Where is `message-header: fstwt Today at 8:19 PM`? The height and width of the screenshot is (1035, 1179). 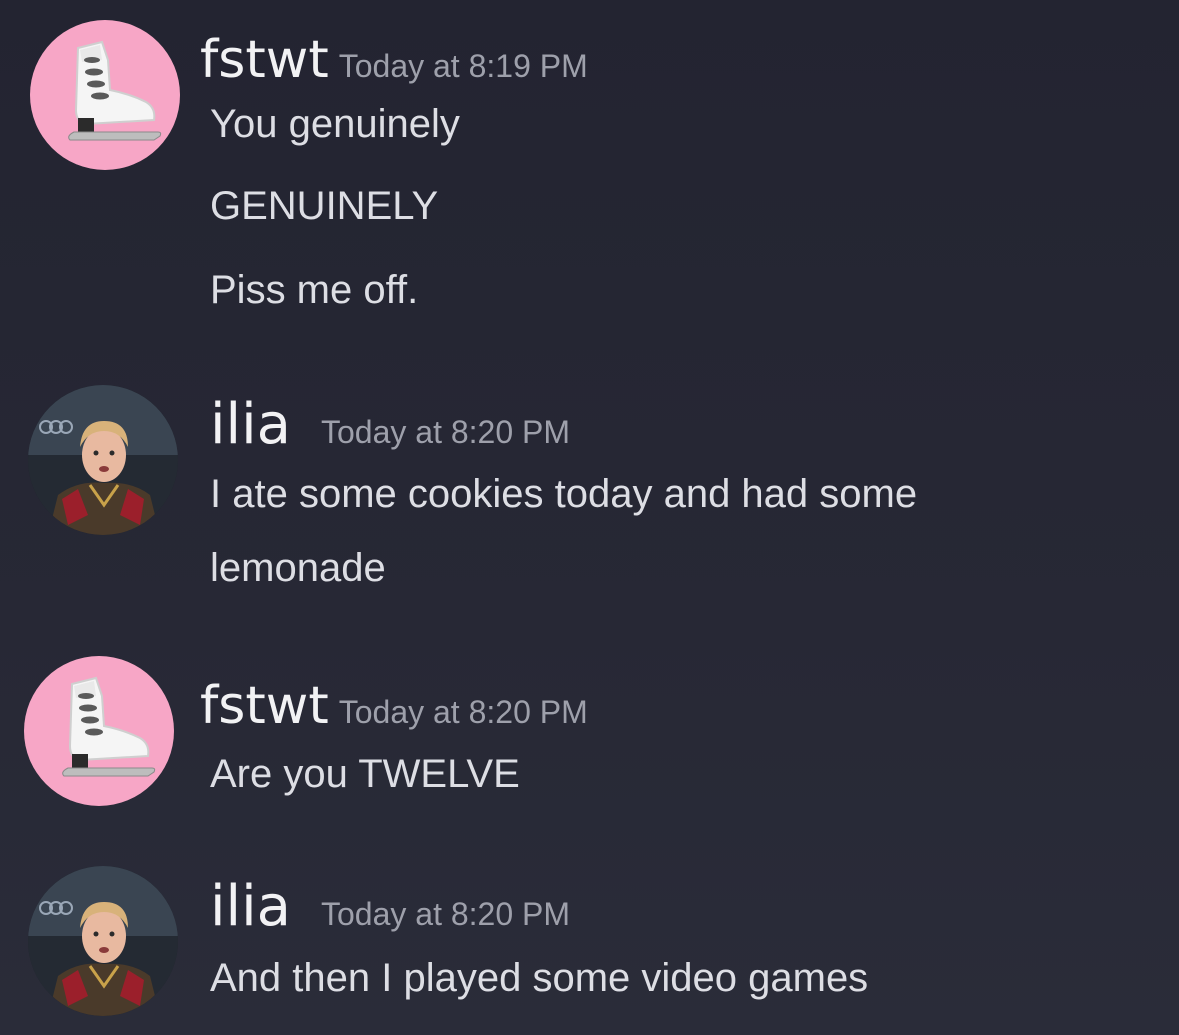
message-header: fstwt Today at 8:19 PM is located at coordinates (394, 60).